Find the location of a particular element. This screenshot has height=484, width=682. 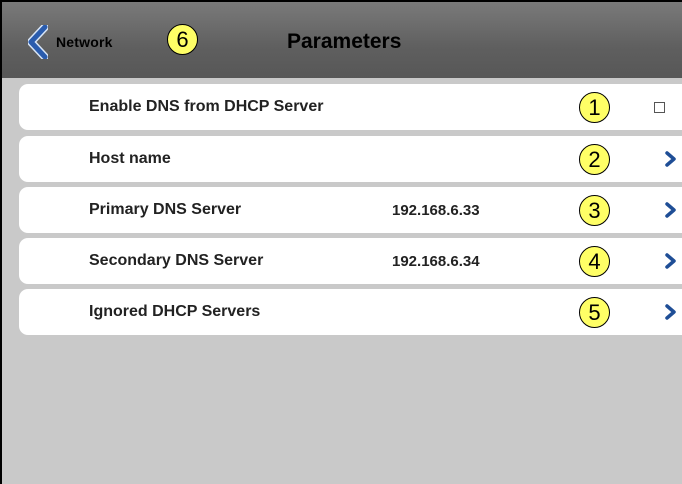

callout-marker: 5 is located at coordinates (594, 312).